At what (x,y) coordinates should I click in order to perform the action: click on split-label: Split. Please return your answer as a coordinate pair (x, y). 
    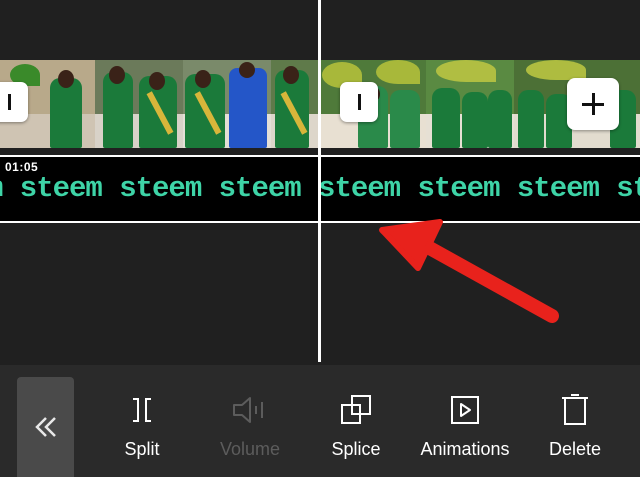
    Looking at the image, I should click on (142, 449).